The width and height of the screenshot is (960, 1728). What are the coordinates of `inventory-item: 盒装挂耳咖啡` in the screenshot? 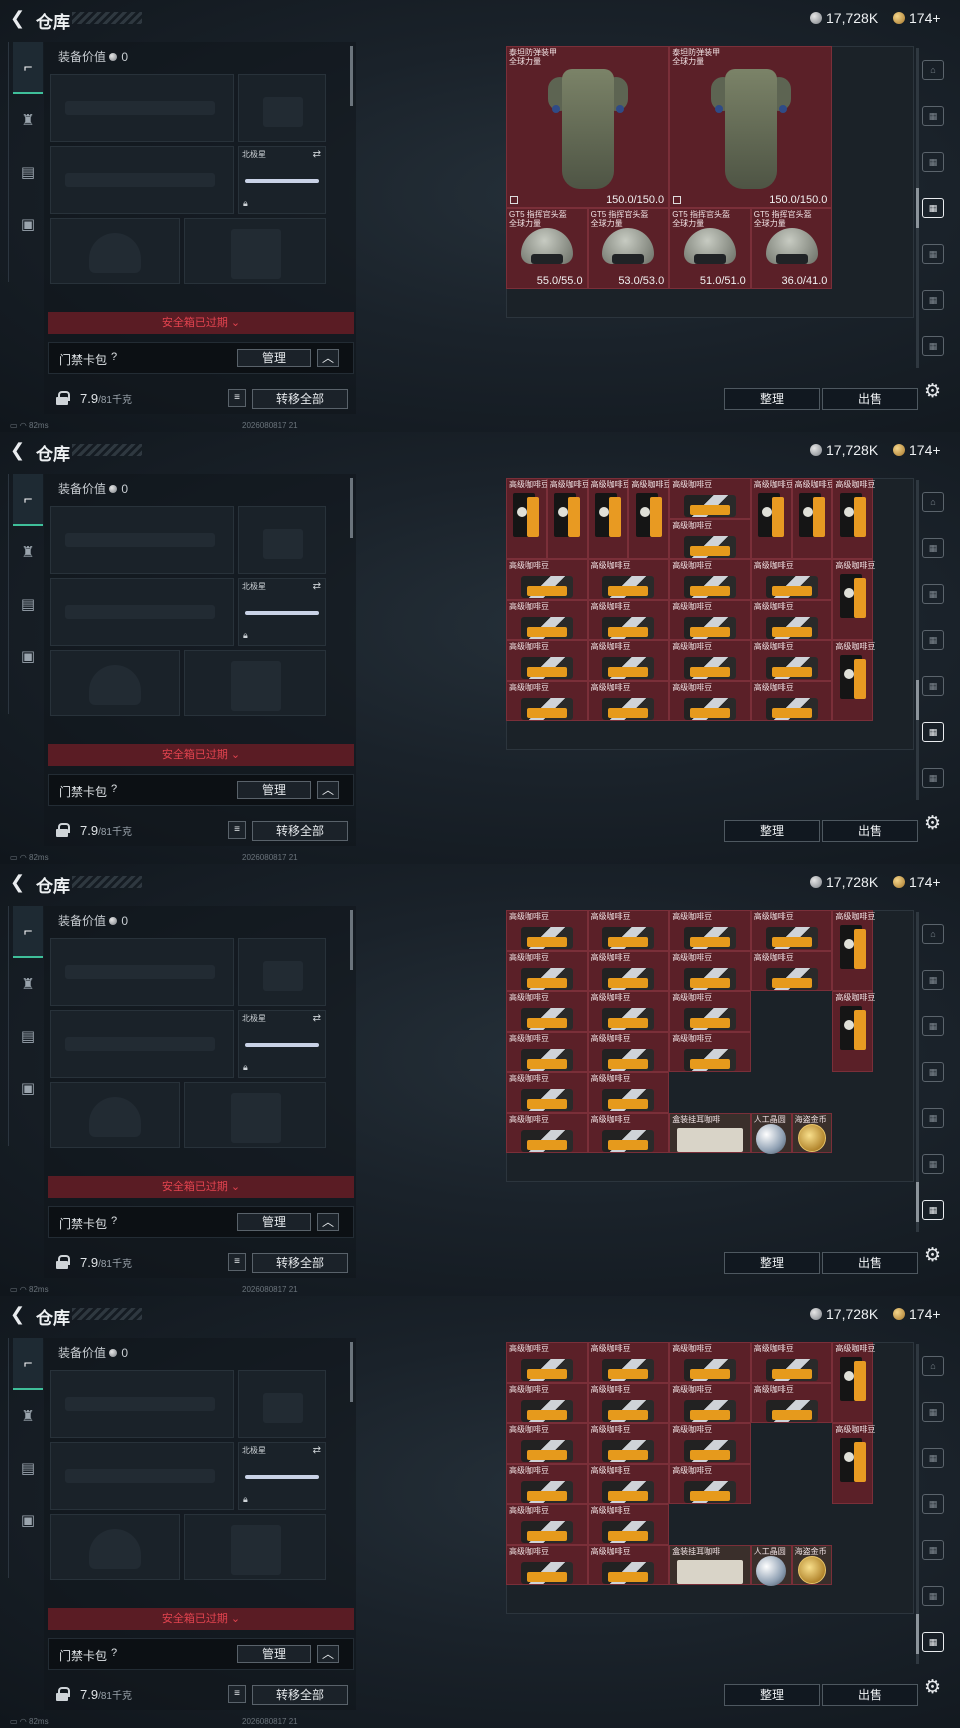 It's located at (710, 1132).